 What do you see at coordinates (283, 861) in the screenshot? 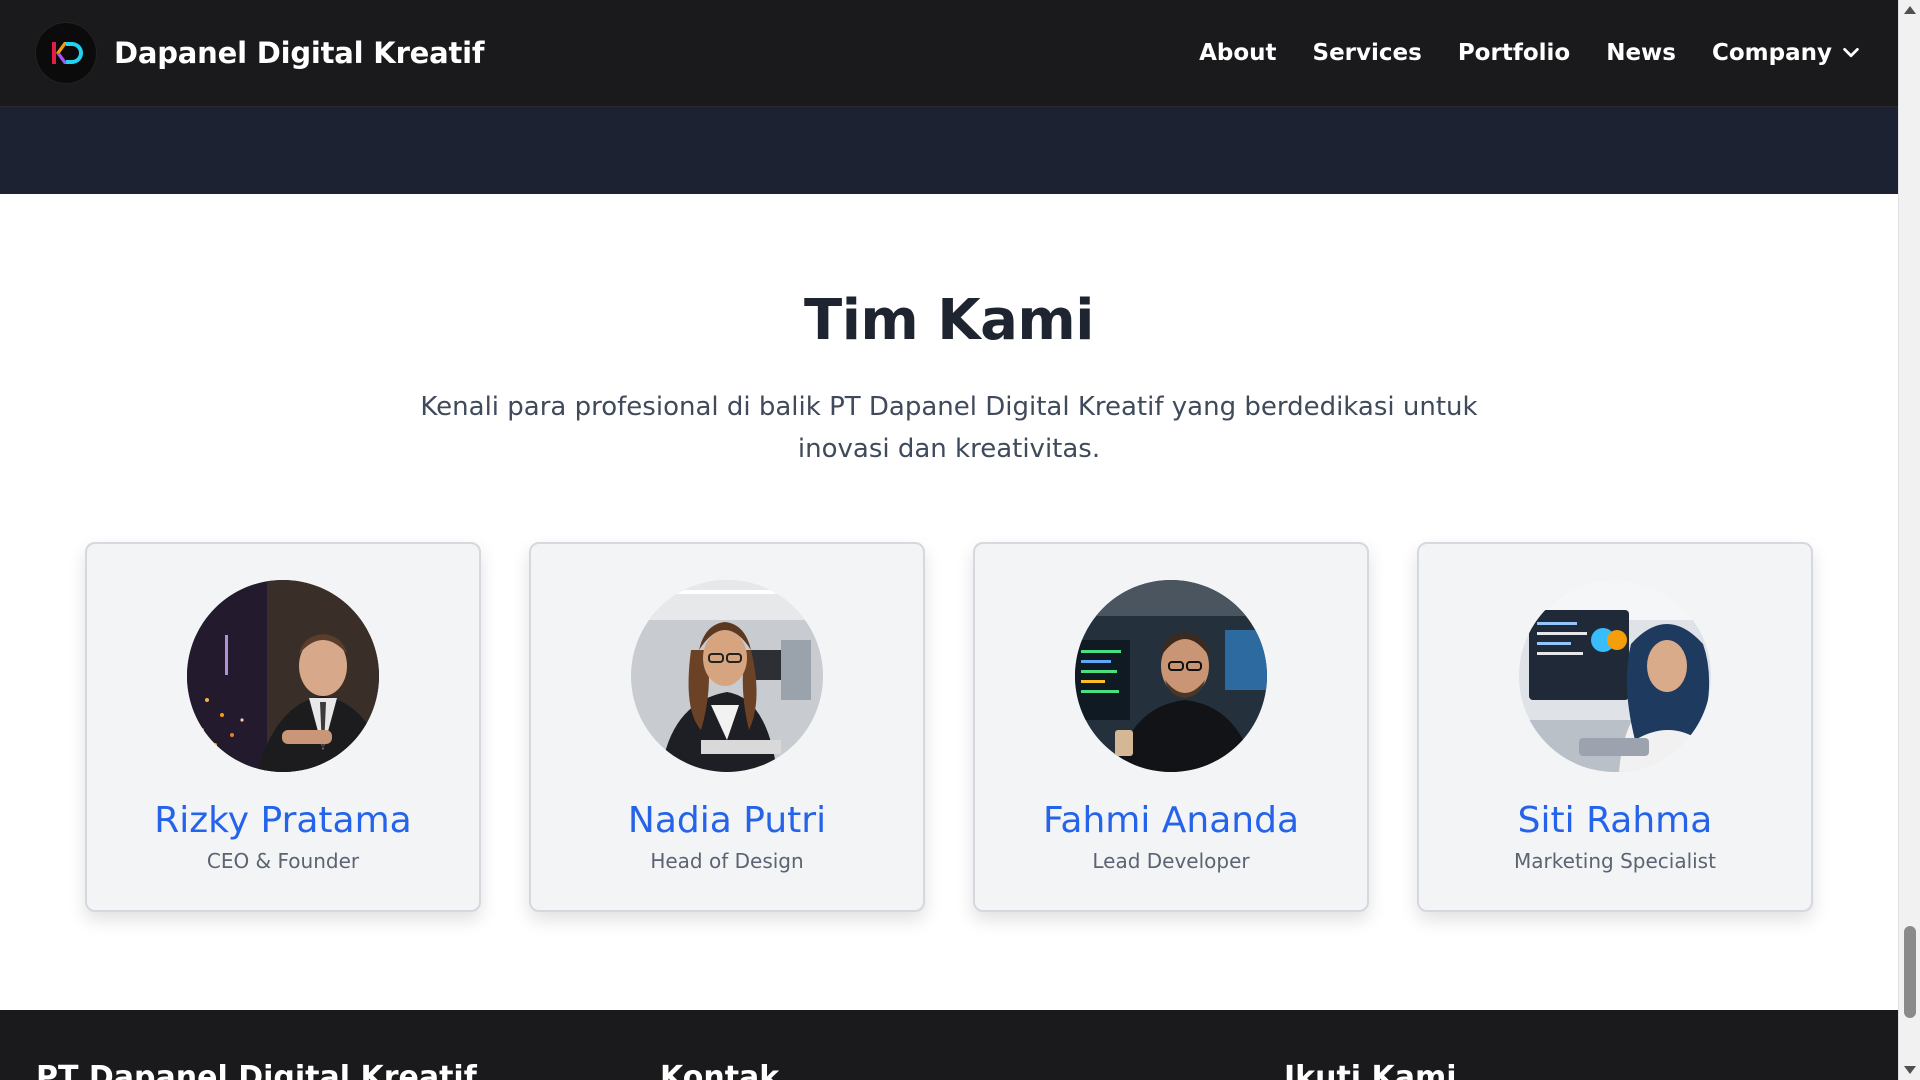
I see `member-role: CEO & Founder` at bounding box center [283, 861].